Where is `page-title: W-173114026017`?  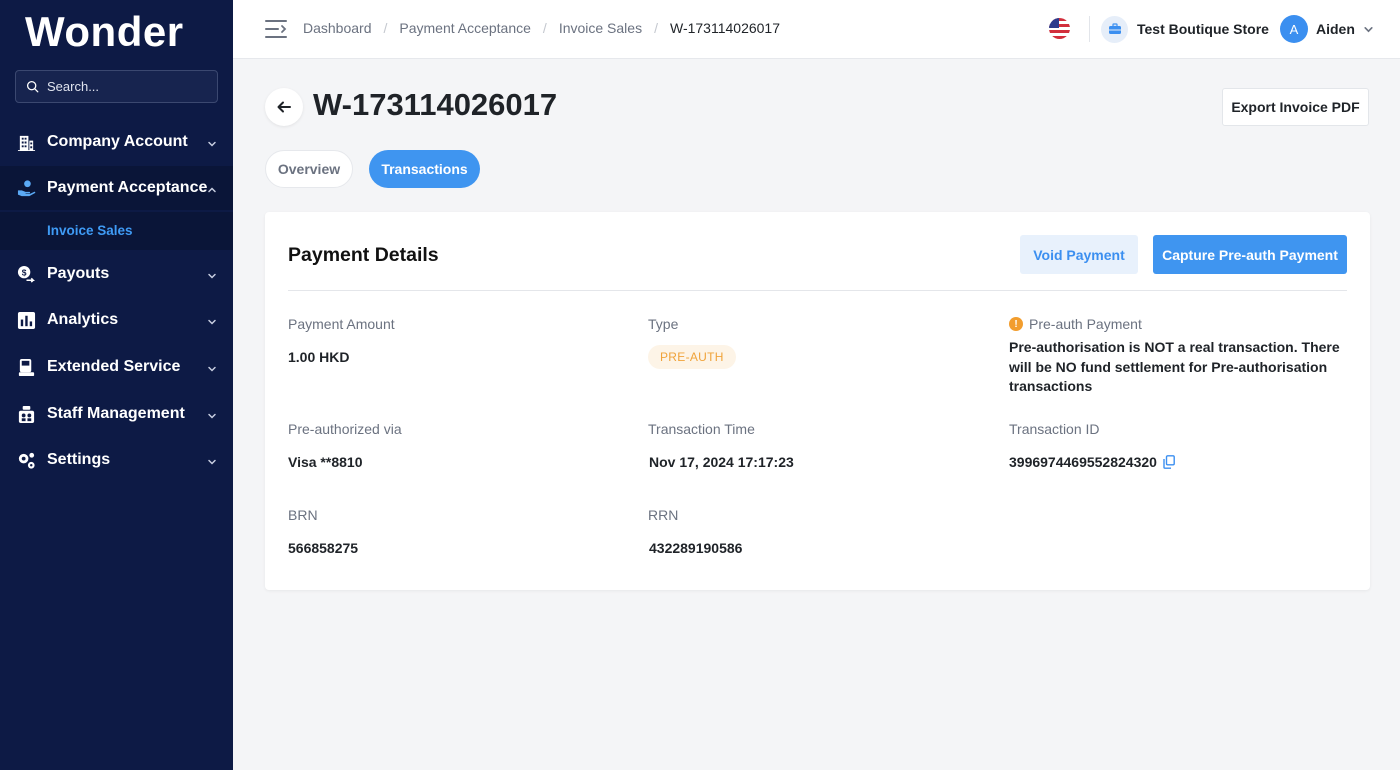
page-title: W-173114026017 is located at coordinates (435, 104).